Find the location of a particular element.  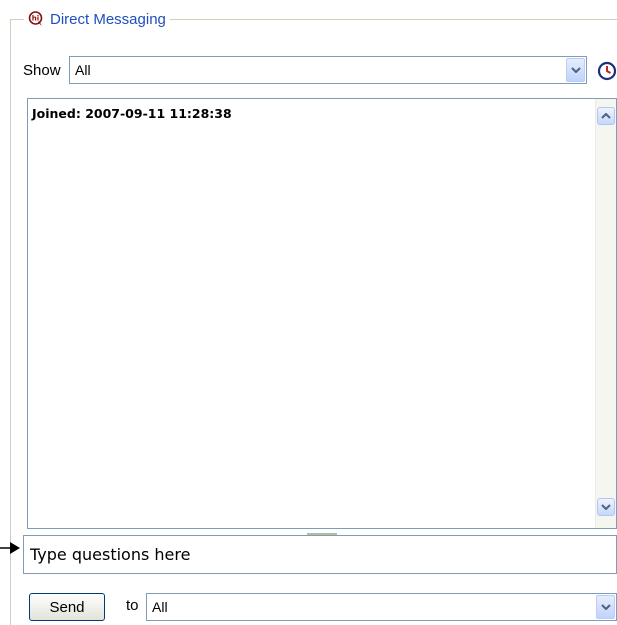

show-filter-select: All is located at coordinates (328, 70).